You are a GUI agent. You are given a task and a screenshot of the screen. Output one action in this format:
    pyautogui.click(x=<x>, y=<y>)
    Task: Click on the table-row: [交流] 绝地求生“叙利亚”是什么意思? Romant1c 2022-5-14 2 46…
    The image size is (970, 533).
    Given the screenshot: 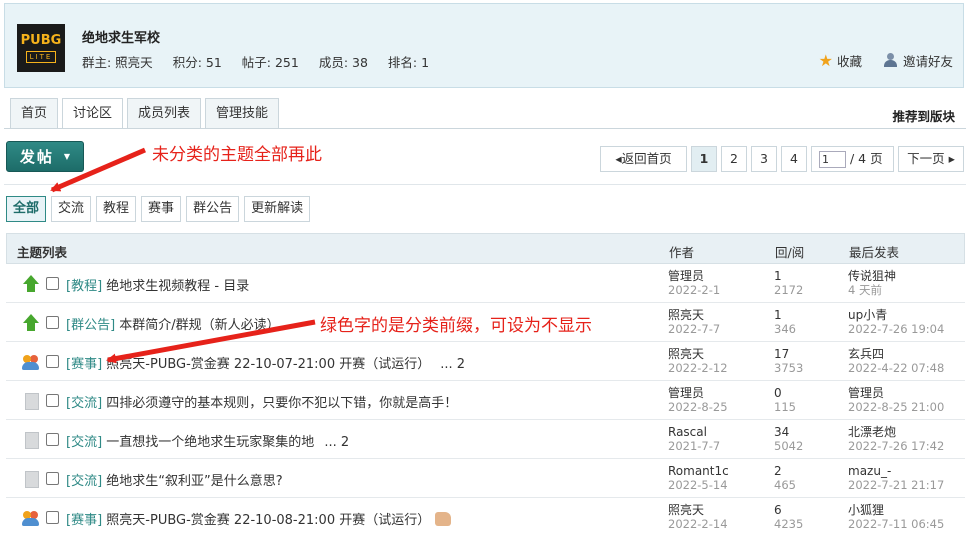 What is the action you would take?
    pyautogui.click(x=485, y=478)
    